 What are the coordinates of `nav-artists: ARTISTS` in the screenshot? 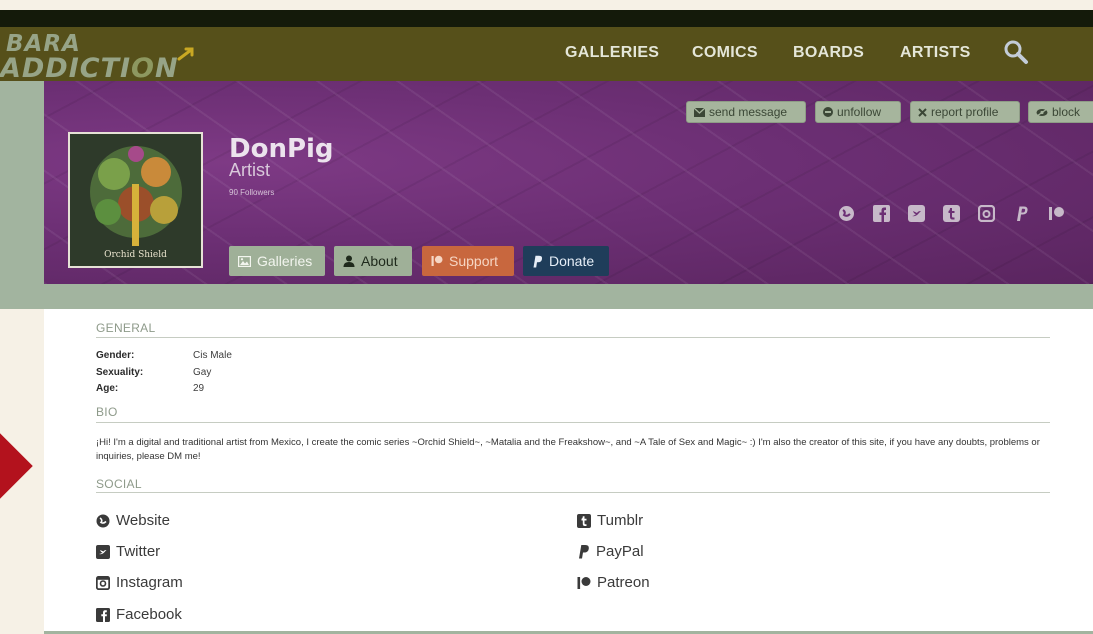 It's located at (935, 53).